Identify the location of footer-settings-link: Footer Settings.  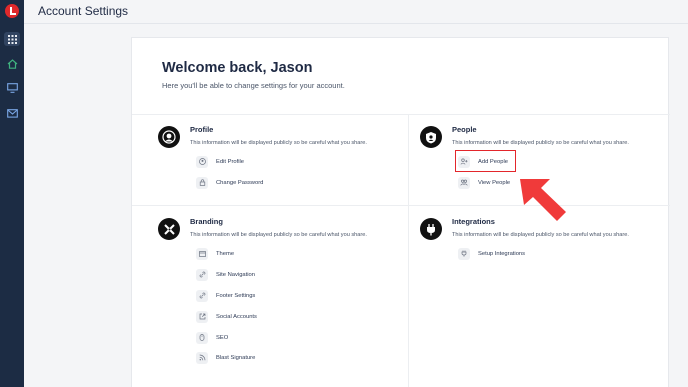
(225, 295).